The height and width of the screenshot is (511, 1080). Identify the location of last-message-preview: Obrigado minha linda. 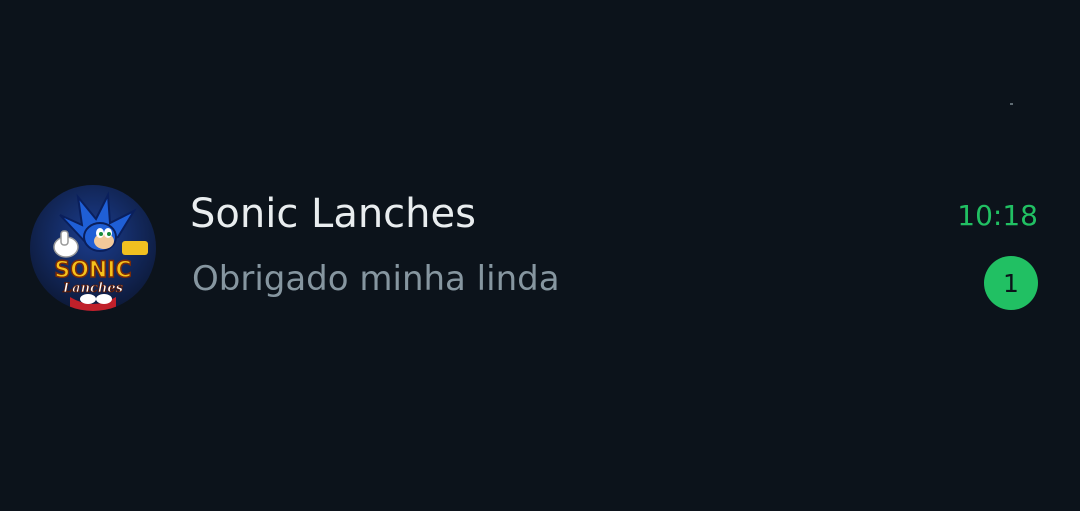
(376, 279).